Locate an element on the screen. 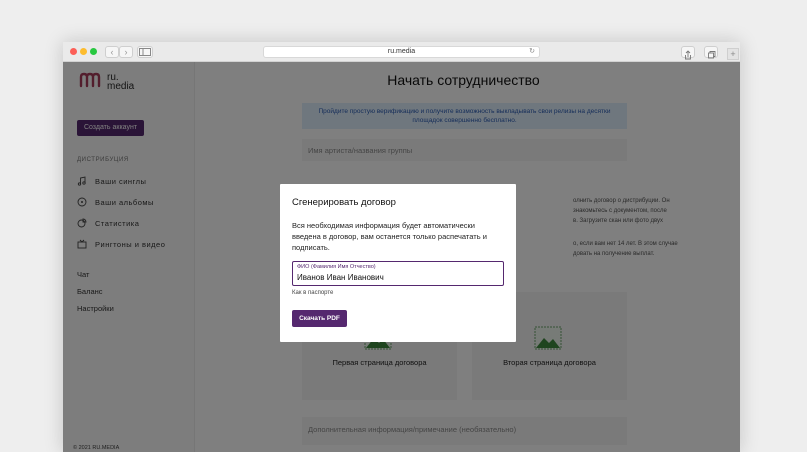  tabs-overview-icon is located at coordinates (711, 52).